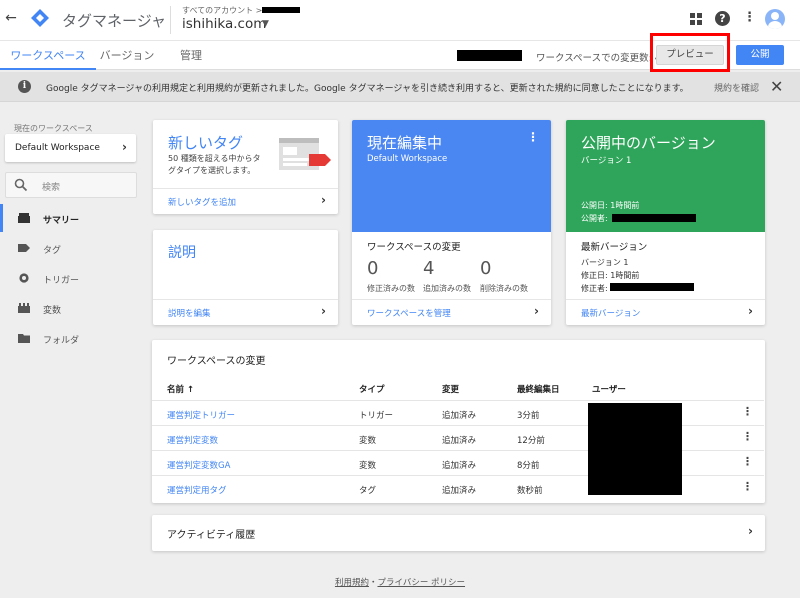 This screenshot has height=598, width=800. What do you see at coordinates (775, 19) in the screenshot?
I see `account-avatar-icon` at bounding box center [775, 19].